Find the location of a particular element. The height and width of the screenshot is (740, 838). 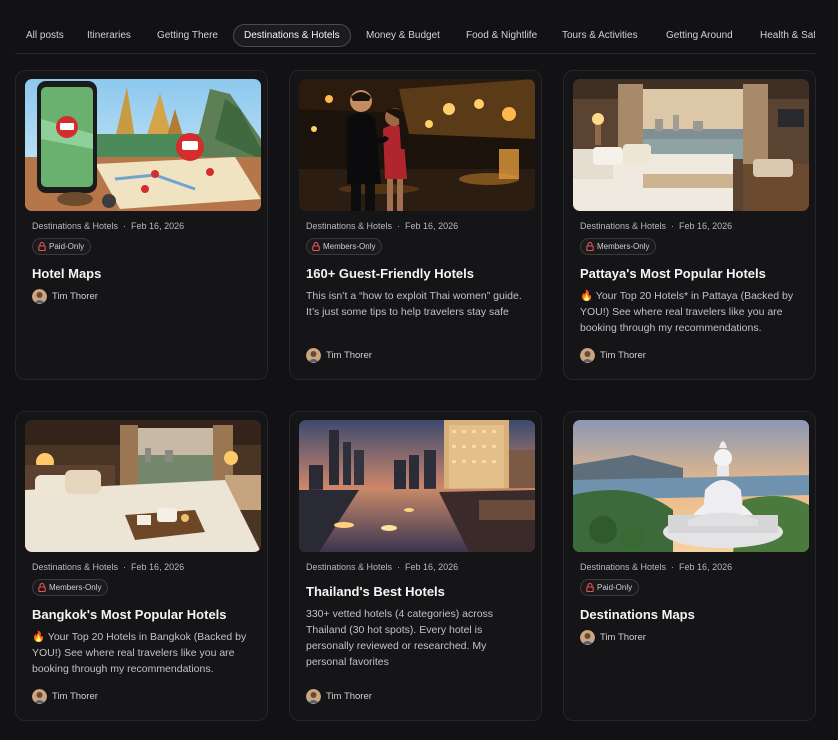

post-title: Pattaya's Most Popular Hotels is located at coordinates (673, 273).